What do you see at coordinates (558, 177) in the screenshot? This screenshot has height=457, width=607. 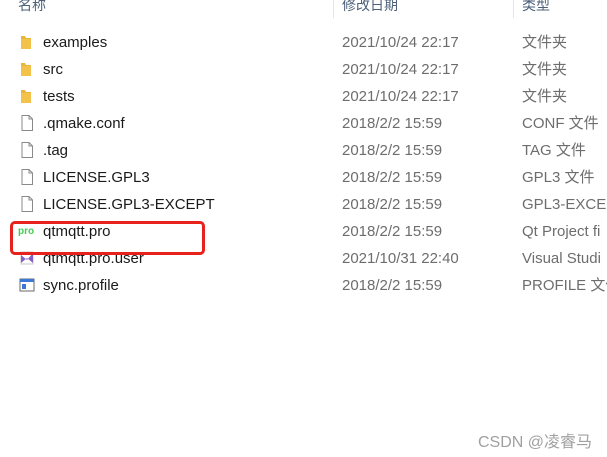 I see `file-type: GPL3 文件` at bounding box center [558, 177].